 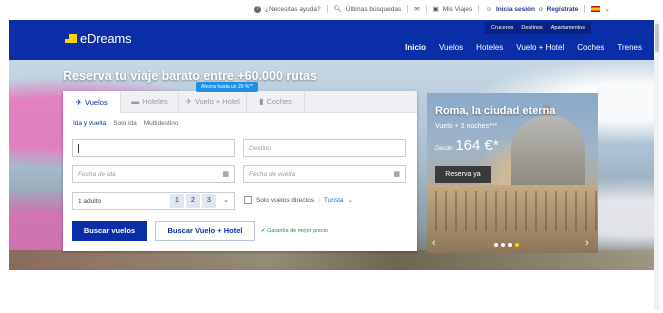 I want to click on nav-cruises: Cruceros, so click(x=502, y=28).